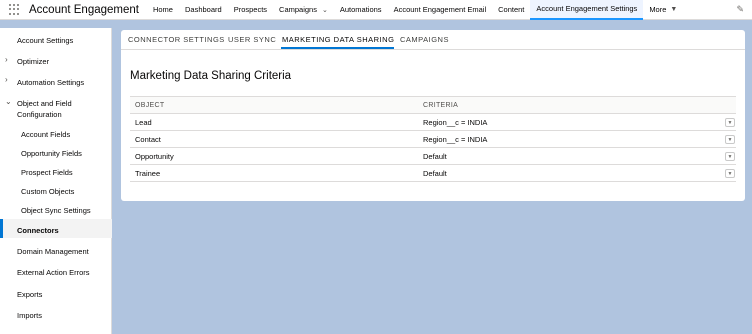 The image size is (752, 334). I want to click on sidebar-item-object-field-configuration-line2: Configuration, so click(39, 114).